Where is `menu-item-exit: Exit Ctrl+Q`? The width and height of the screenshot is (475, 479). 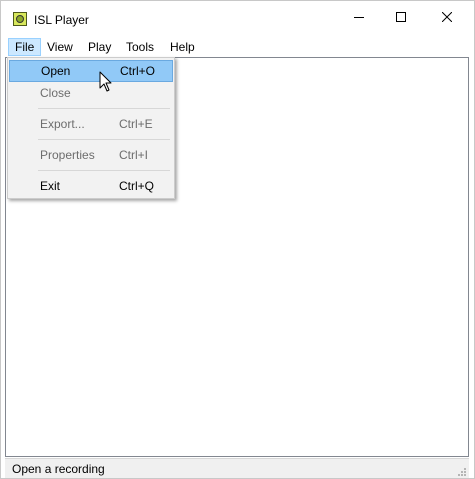 menu-item-exit: Exit Ctrl+Q is located at coordinates (91, 186).